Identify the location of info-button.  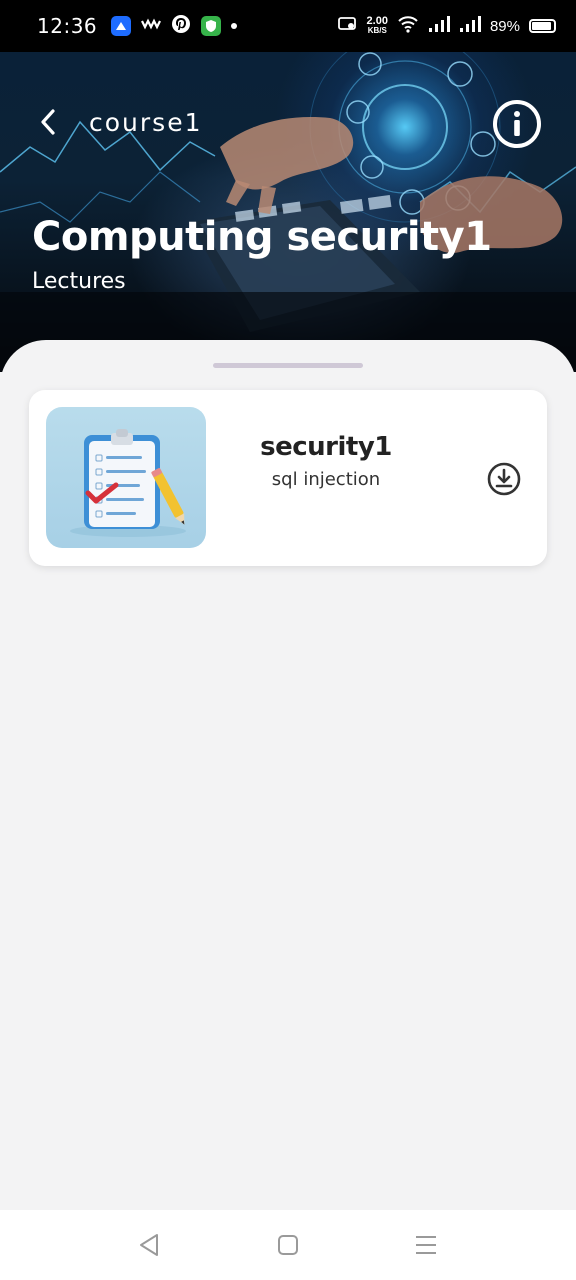
(517, 124).